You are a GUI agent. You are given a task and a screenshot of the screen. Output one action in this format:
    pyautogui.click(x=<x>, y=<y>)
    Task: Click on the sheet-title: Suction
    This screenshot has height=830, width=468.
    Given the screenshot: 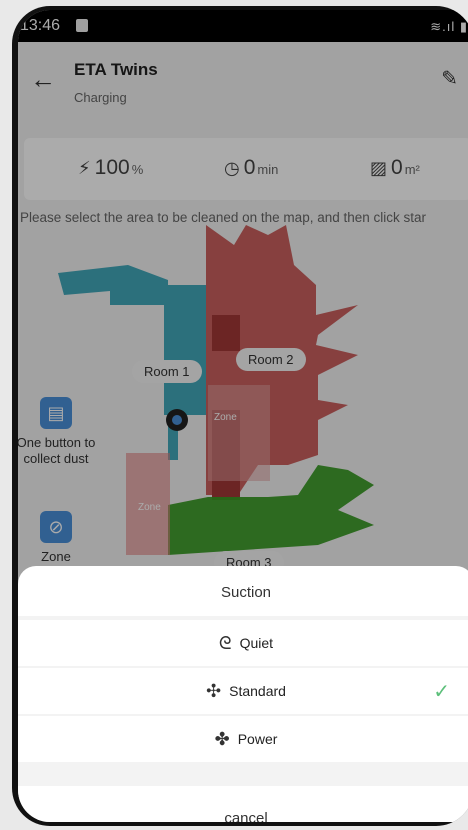 What is the action you would take?
    pyautogui.click(x=246, y=592)
    